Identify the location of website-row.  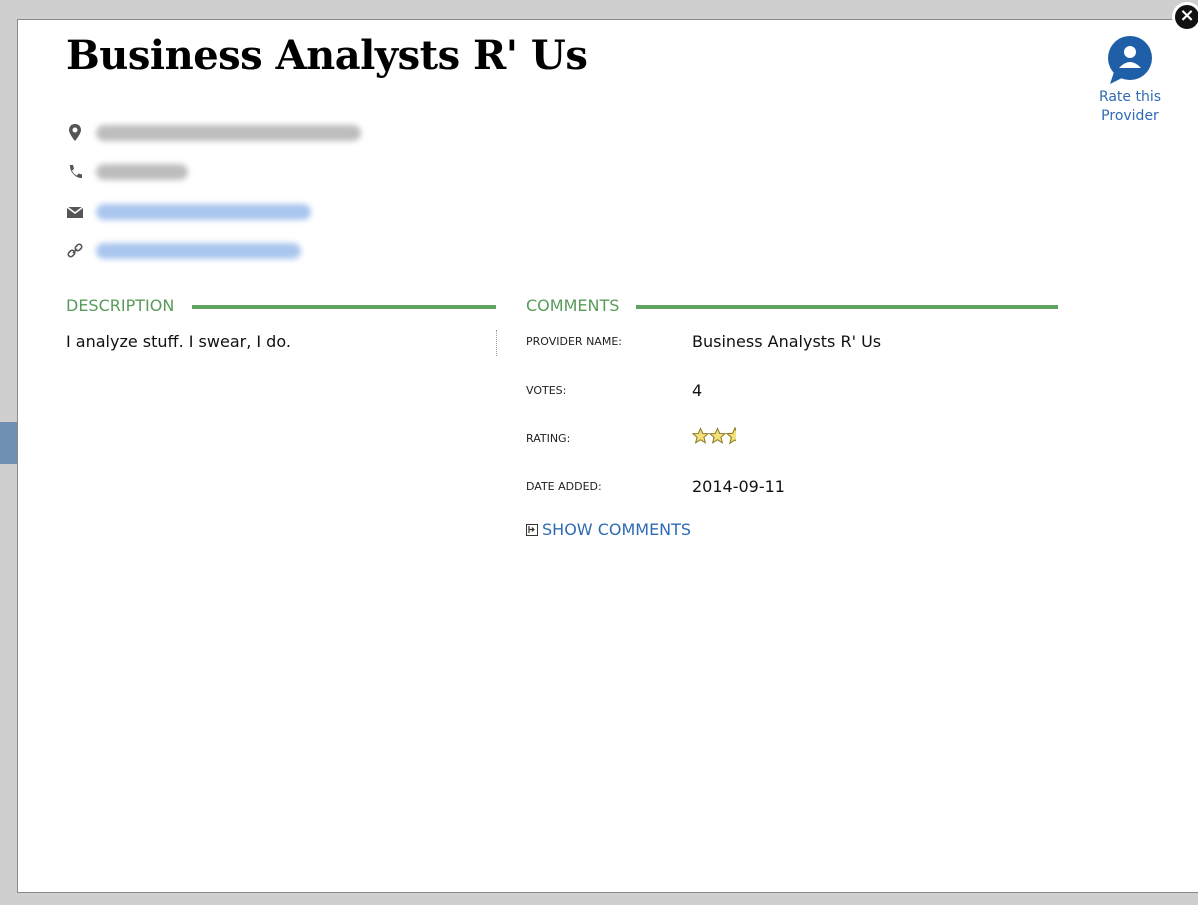
(216, 251).